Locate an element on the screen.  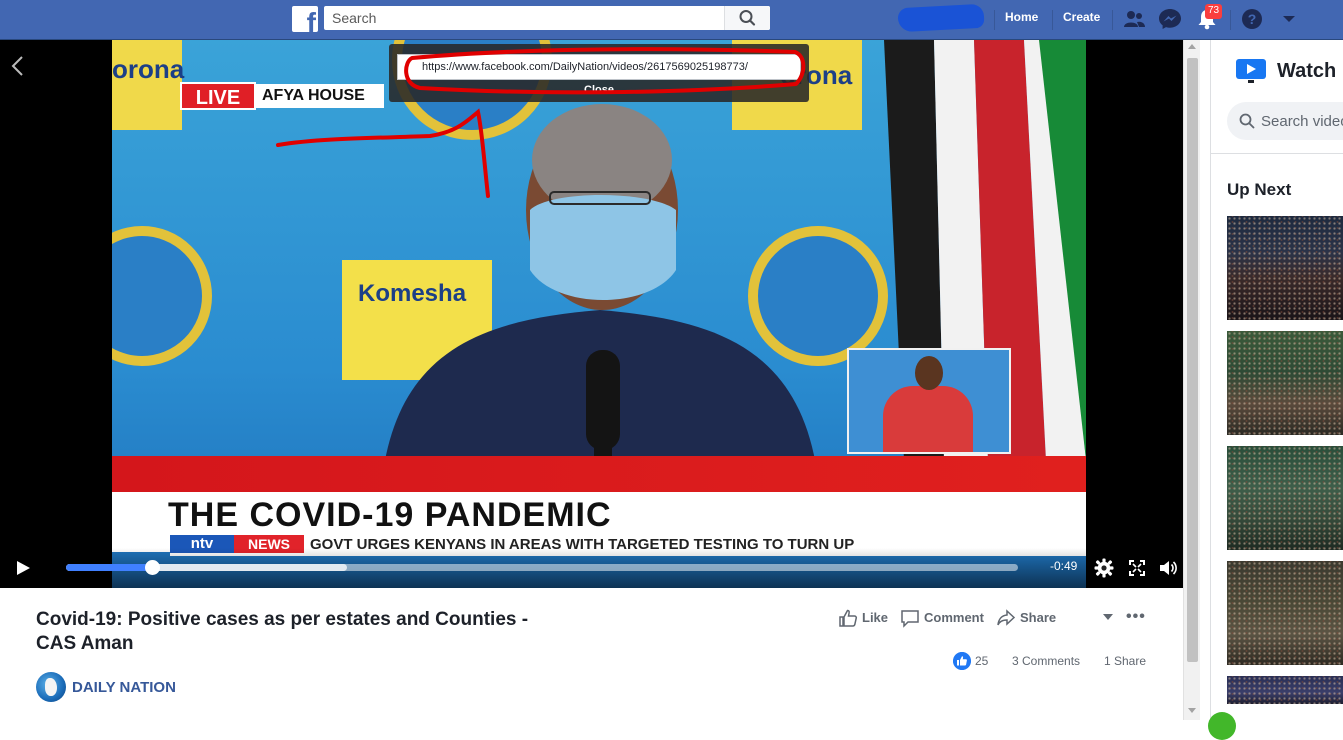
share-arrow-icon is located at coordinates (1006, 617).